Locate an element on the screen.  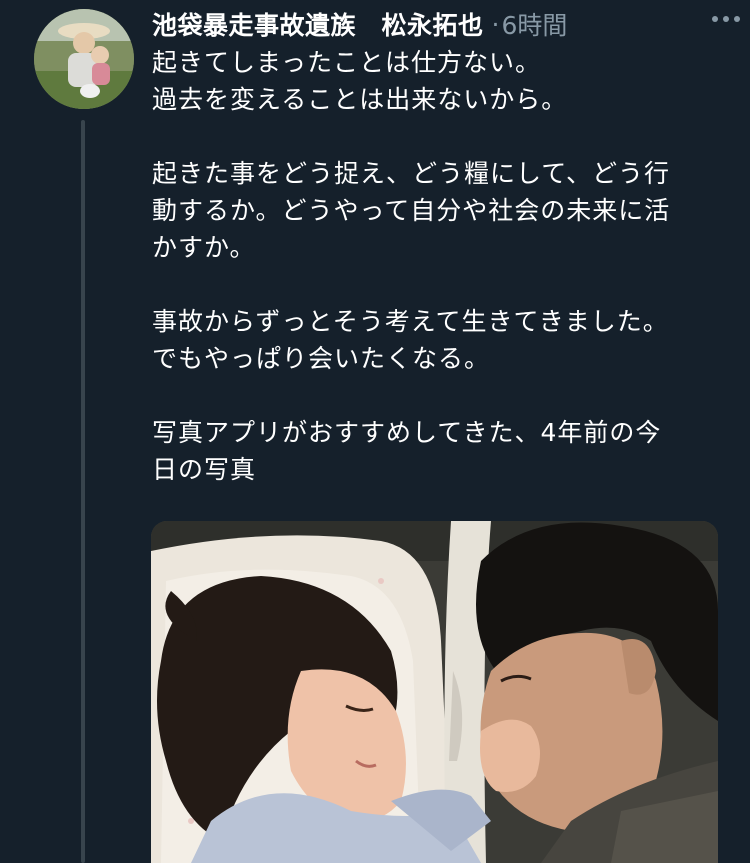
tweet-text-line: 起きた事をどう捉え、どう糧にして、どう行 is located at coordinates (411, 173).